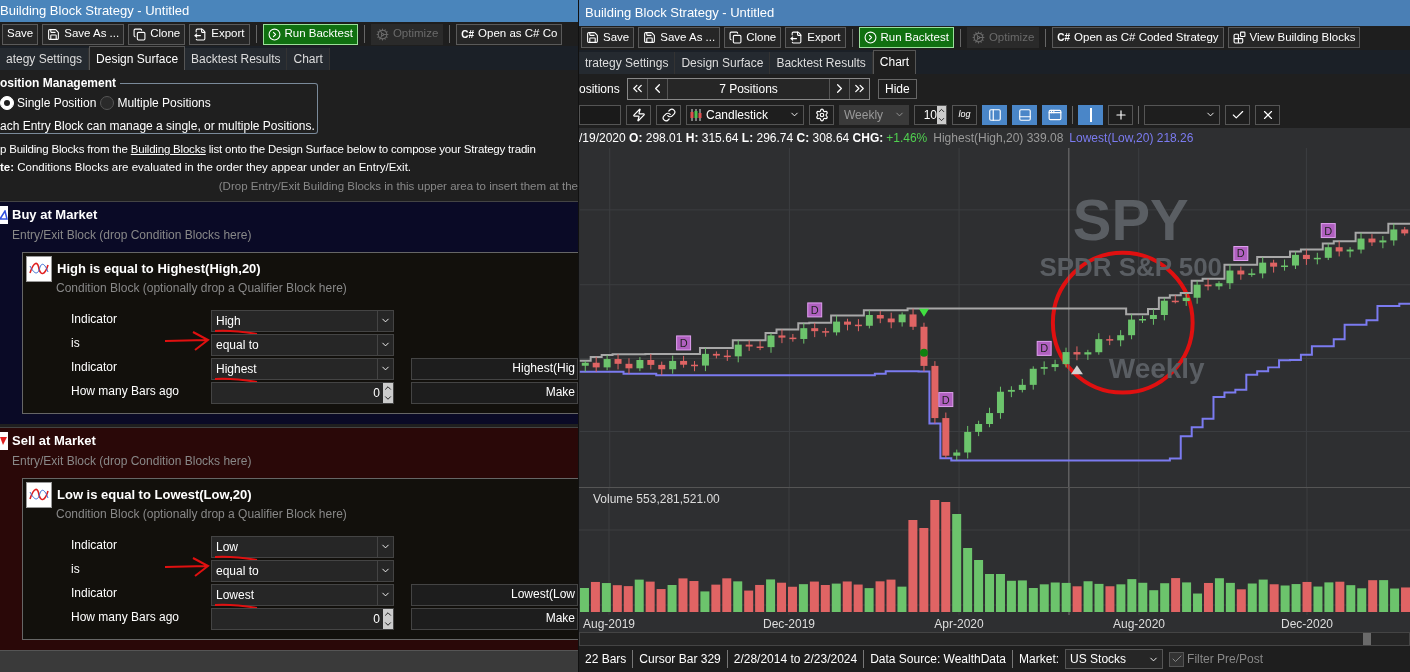  Describe the element at coordinates (168, 149) in the screenshot. I see `building-blocks-link: Building Blocks` at that location.